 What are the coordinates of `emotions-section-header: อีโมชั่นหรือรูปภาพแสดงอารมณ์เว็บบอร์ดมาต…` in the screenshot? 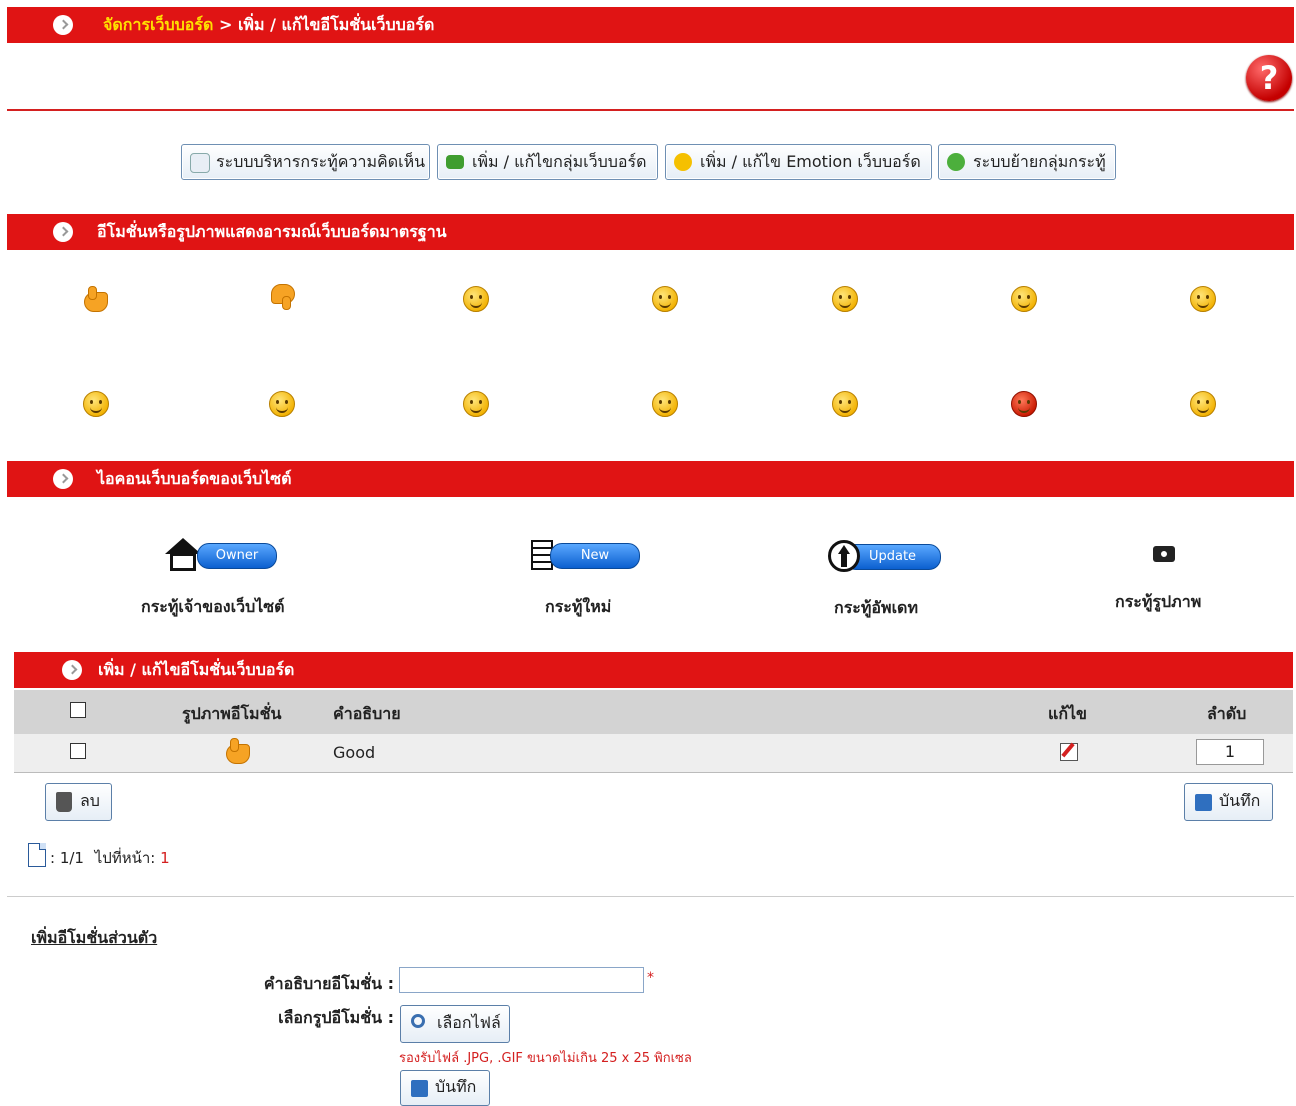 It's located at (650, 232).